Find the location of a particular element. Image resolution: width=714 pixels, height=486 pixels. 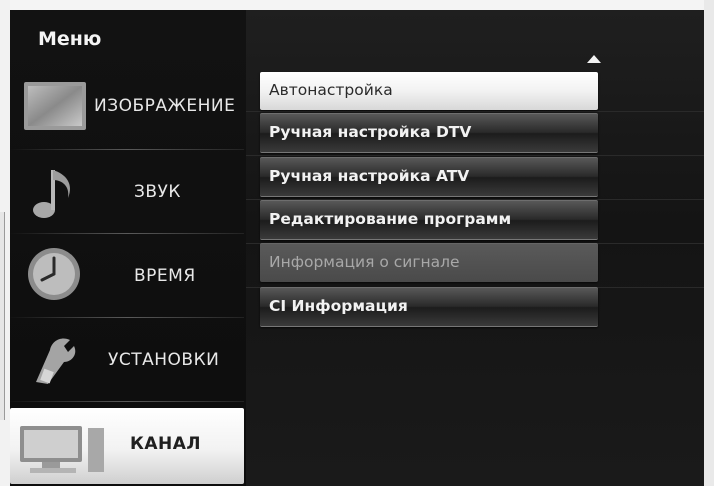

sidebar-item-label: КАНАЛ is located at coordinates (166, 444).